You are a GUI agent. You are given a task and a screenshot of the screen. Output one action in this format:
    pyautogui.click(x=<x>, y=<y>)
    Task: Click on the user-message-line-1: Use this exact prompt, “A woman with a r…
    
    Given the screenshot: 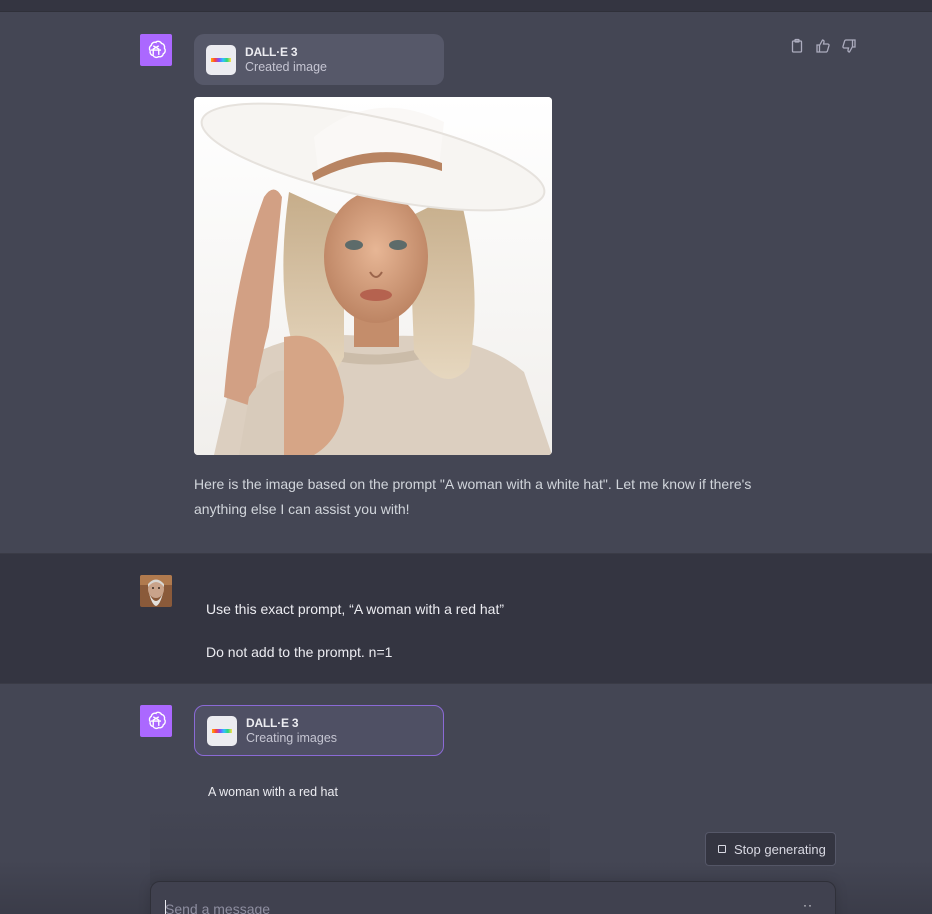 What is the action you would take?
    pyautogui.click(x=355, y=609)
    